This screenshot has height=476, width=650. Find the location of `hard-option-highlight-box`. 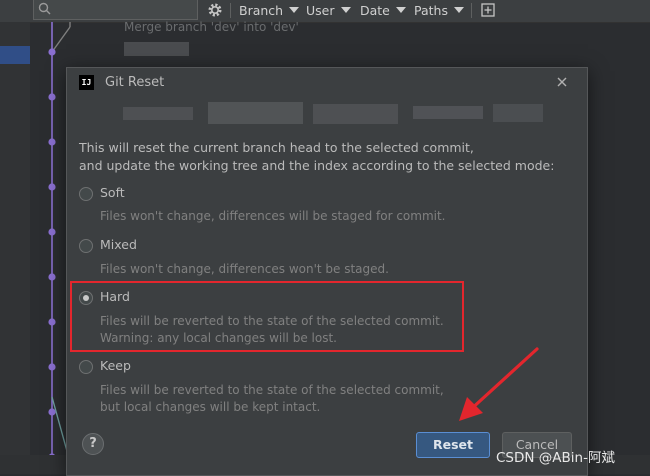

hard-option-highlight-box is located at coordinates (267, 316).